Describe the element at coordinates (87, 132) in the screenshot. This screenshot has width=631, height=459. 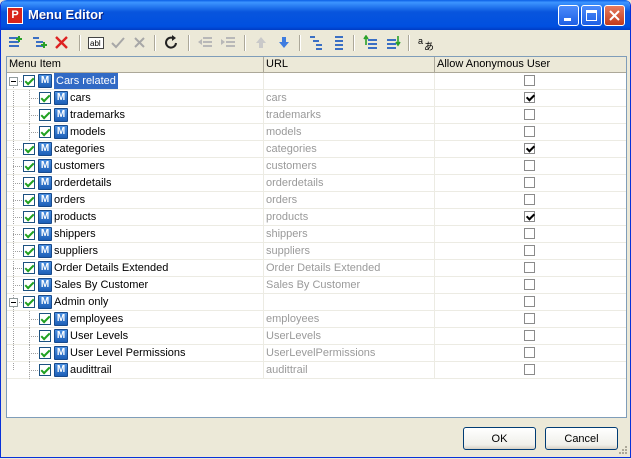
I see `menu-item-label: models` at that location.